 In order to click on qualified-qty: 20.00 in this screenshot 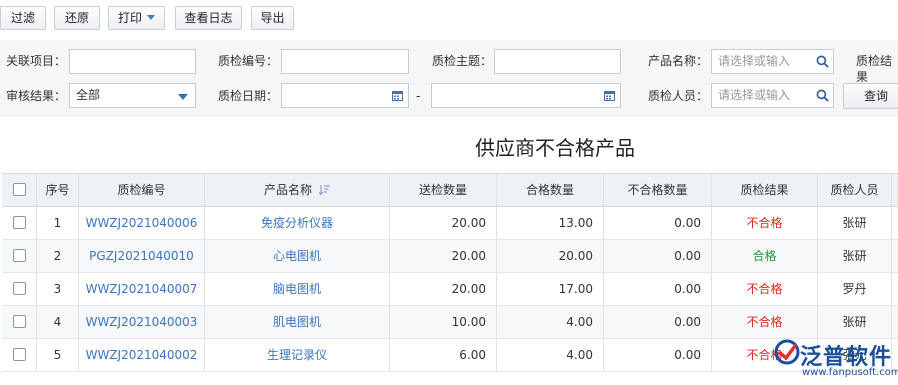, I will do `click(550, 256)`.